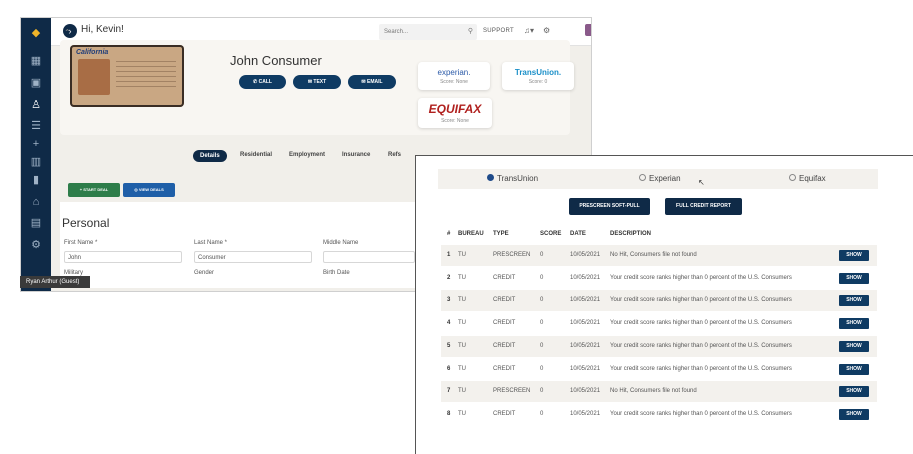 This screenshot has height=454, width=913. I want to click on header-description: DESCRIPTION, so click(631, 234).